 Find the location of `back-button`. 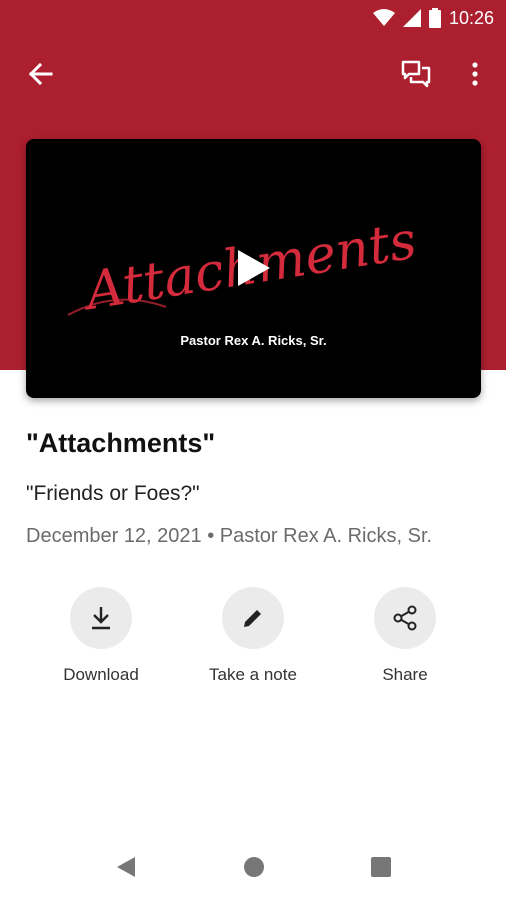

back-button is located at coordinates (40, 74).